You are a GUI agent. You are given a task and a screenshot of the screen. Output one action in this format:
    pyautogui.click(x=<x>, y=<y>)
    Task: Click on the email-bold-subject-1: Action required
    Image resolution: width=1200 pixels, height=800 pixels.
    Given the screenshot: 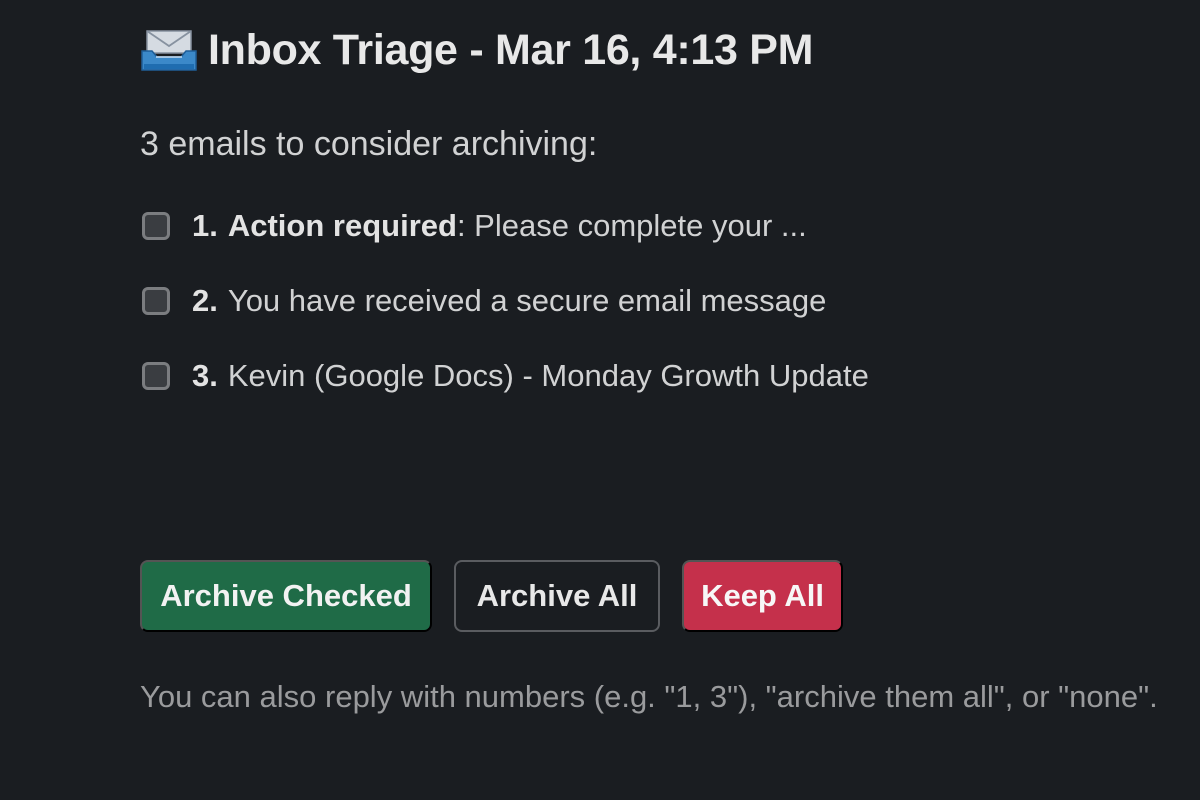 What is the action you would take?
    pyautogui.click(x=342, y=225)
    